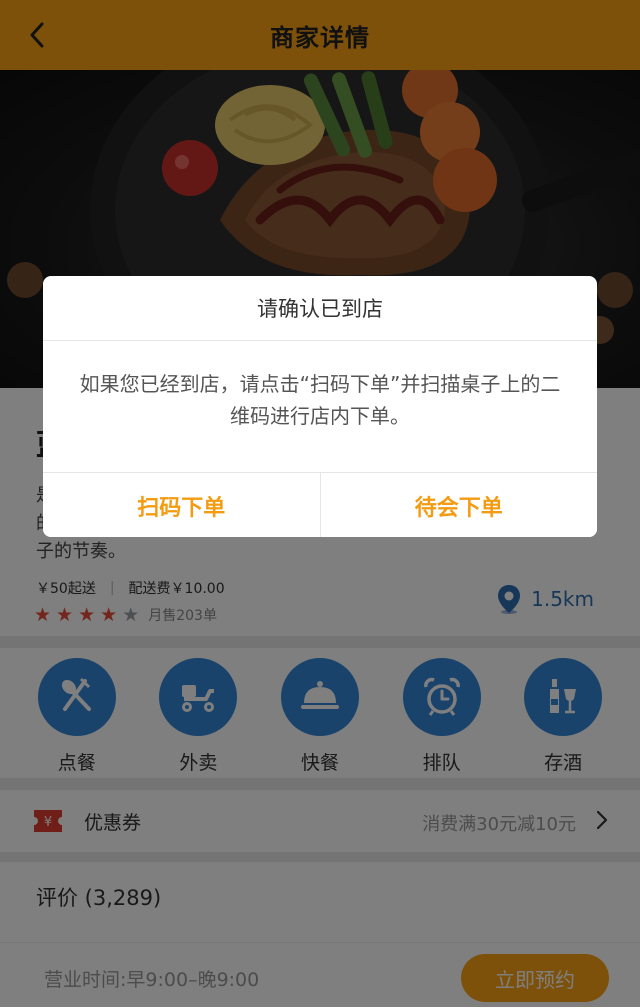 Image resolution: width=640 pixels, height=1008 pixels. Describe the element at coordinates (320, 308) in the screenshot. I see `dialog-title: 请确认已到店` at that location.